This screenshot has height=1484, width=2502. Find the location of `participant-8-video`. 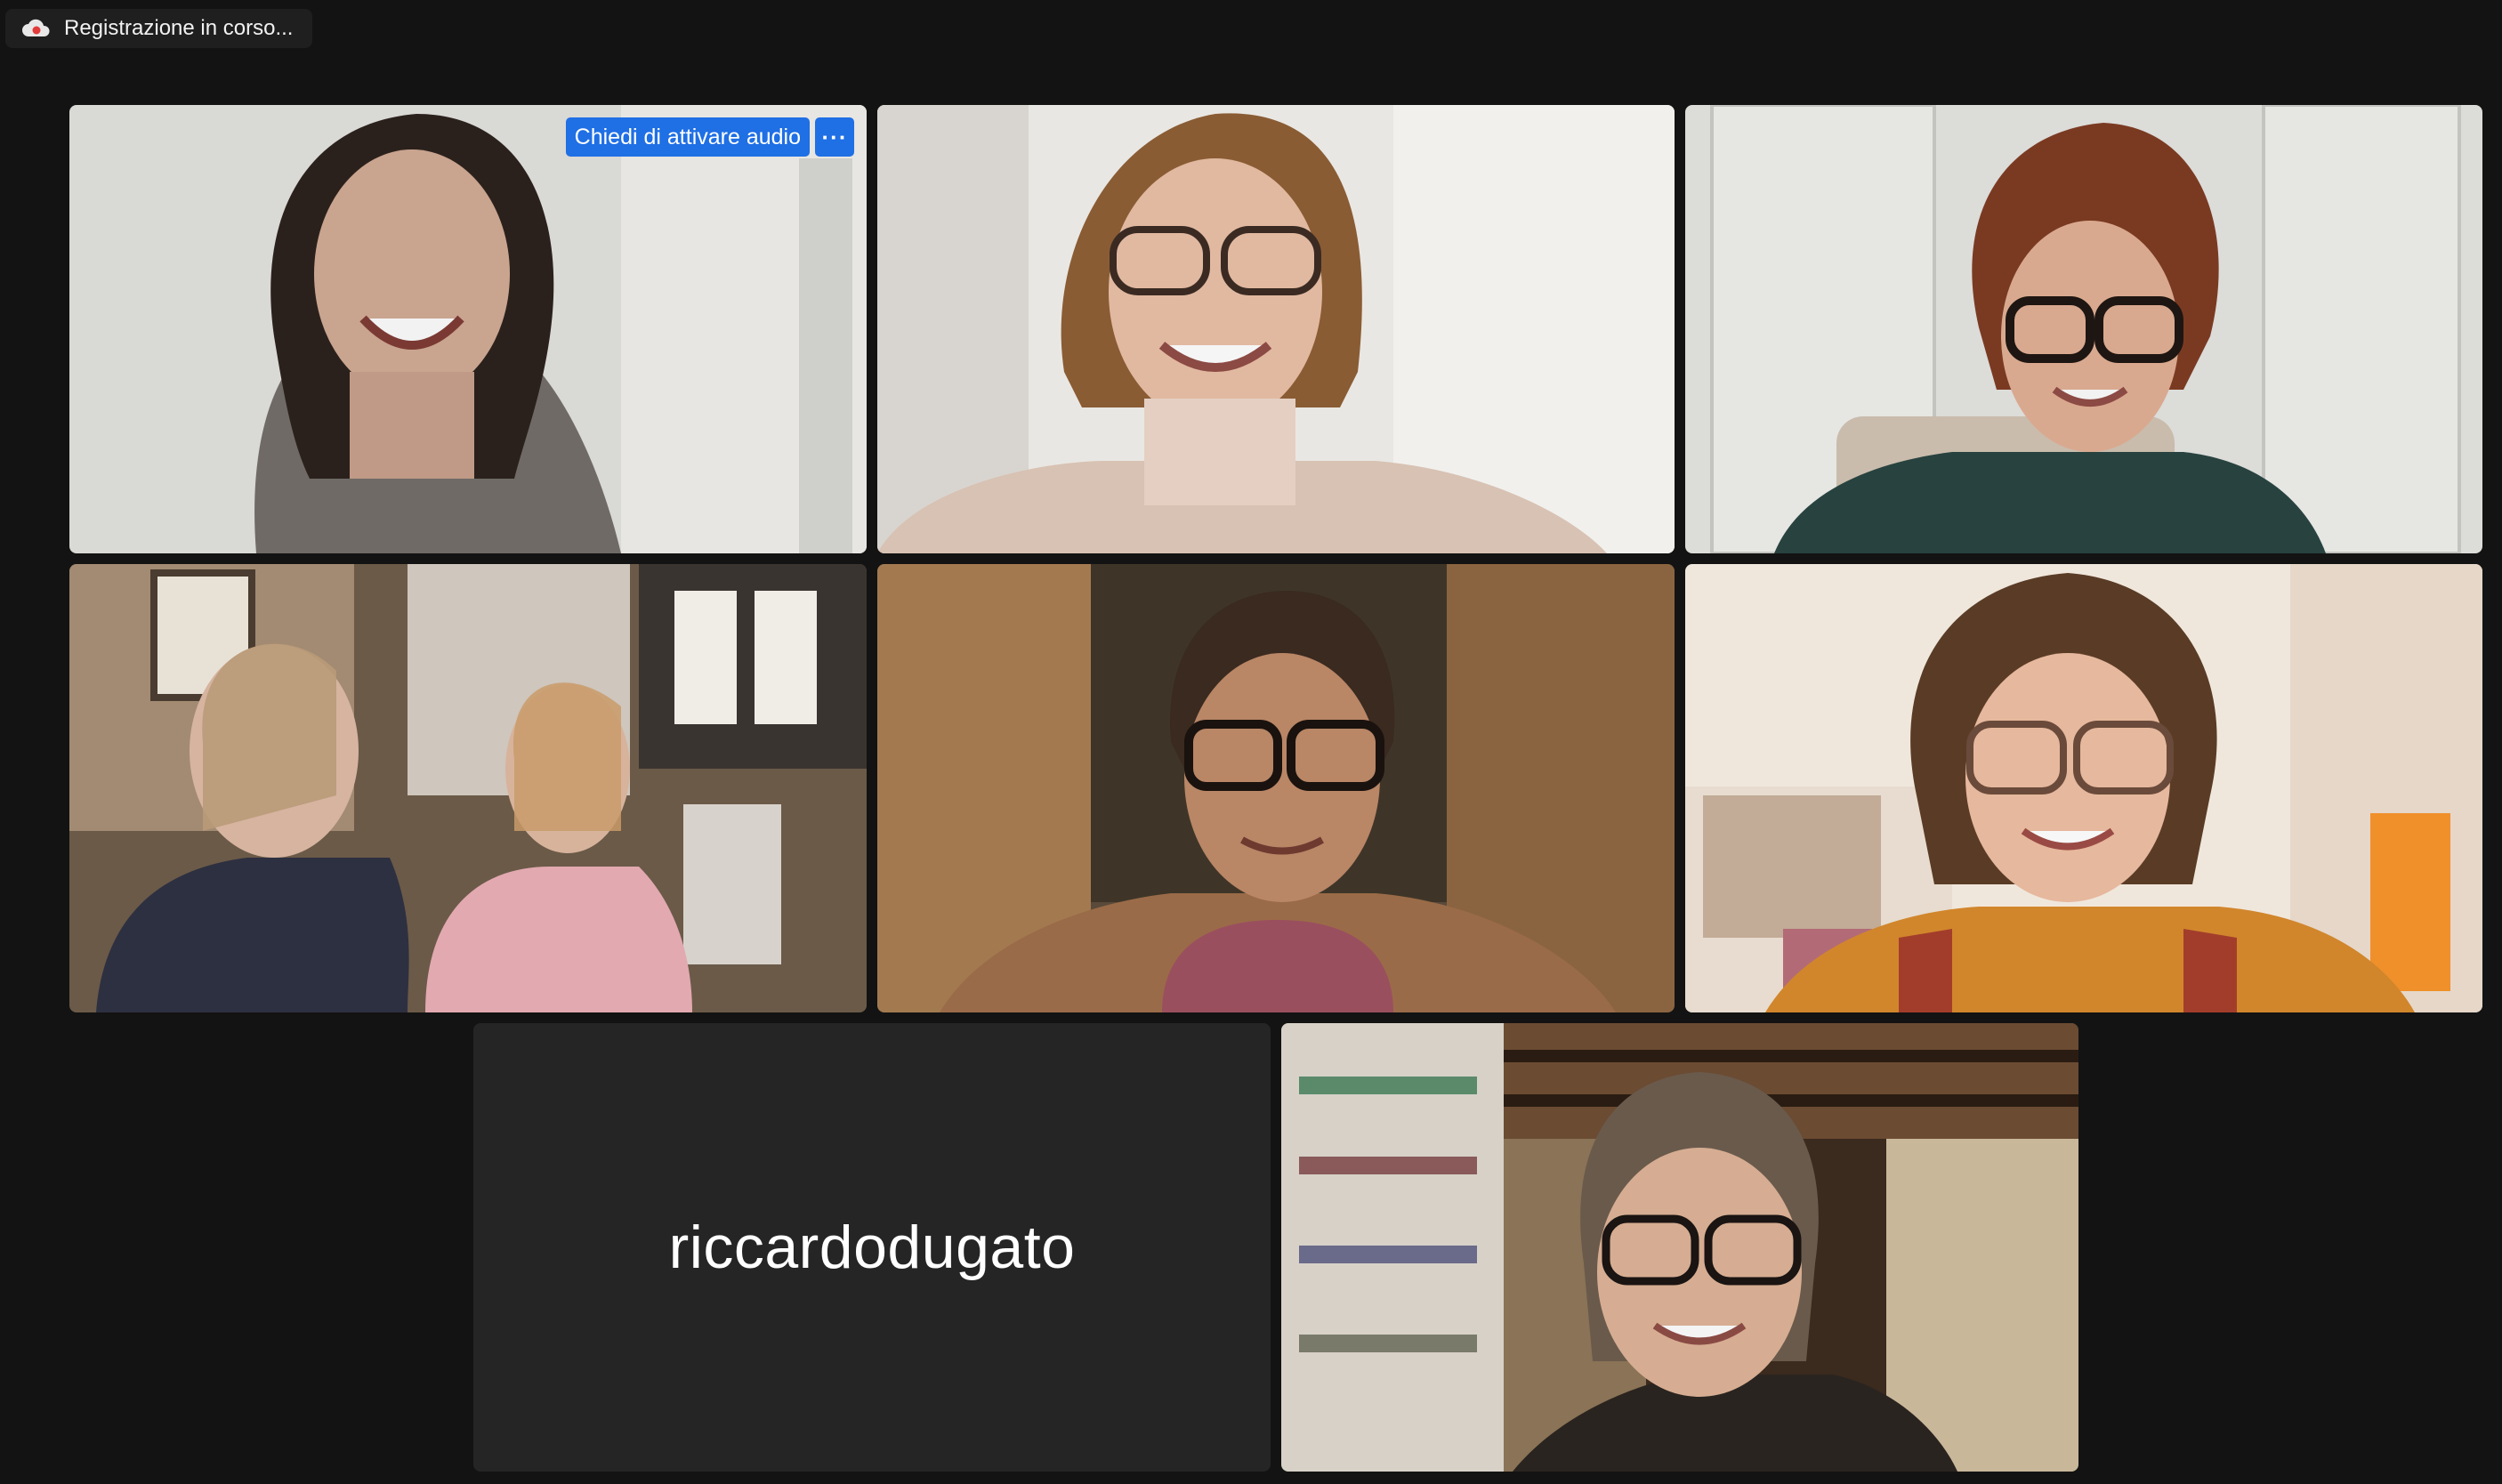

participant-8-video is located at coordinates (1679, 1247).